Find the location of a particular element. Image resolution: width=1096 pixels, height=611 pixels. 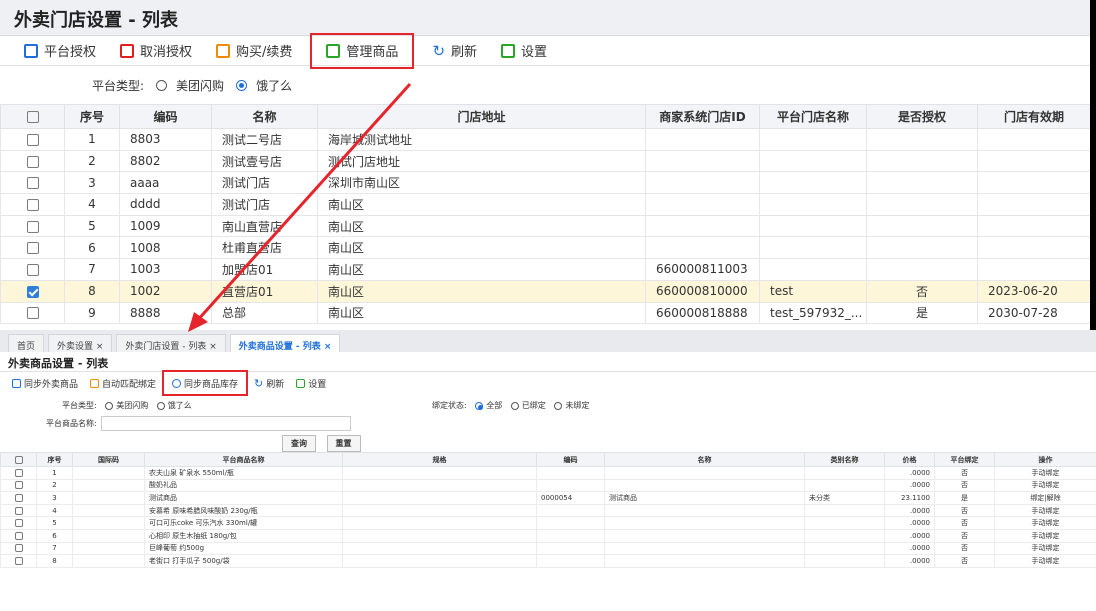

manage-products-button: 管理商品 is located at coordinates (362, 50).